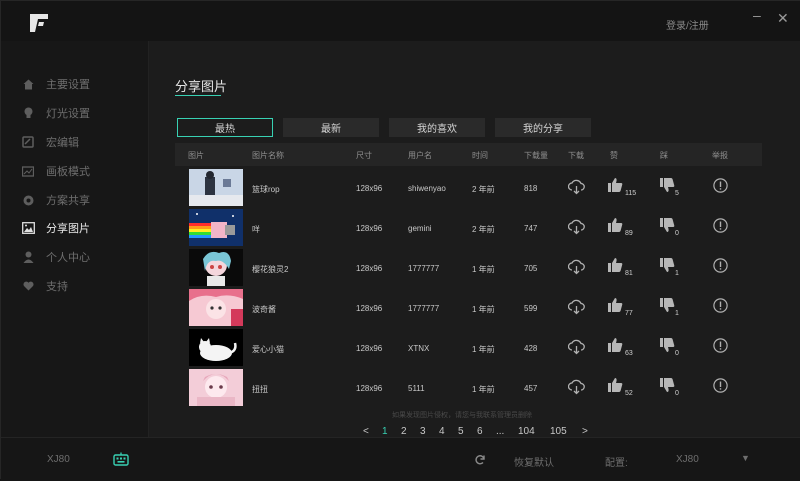 This screenshot has width=800, height=481. I want to click on table-row: 爱心小猫 128x96 XTNX 1 年前 428 63 0, so click(468, 348).